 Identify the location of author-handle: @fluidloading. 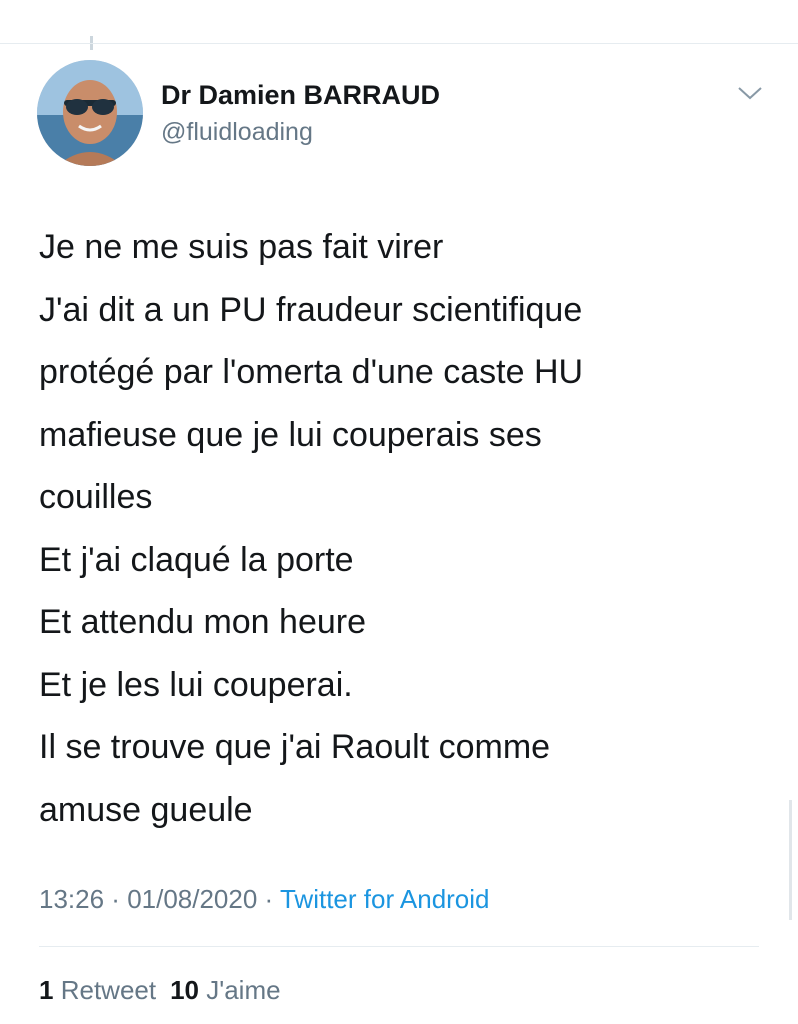
(237, 132).